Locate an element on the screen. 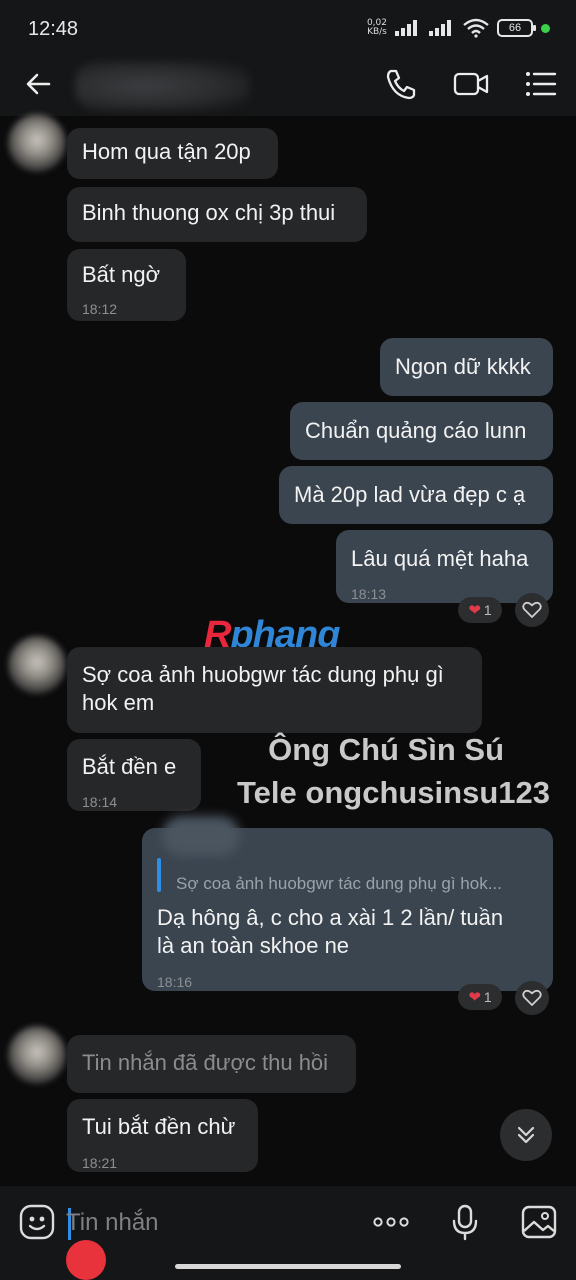  message-bubble-recalled: Tin nhắn đã được thu hồi is located at coordinates (211, 1064).